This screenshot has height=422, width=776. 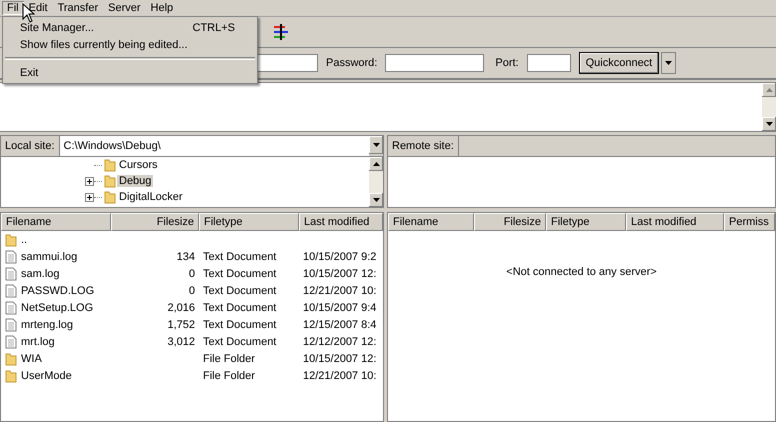 I want to click on file-name: mrt.log, so click(x=38, y=342).